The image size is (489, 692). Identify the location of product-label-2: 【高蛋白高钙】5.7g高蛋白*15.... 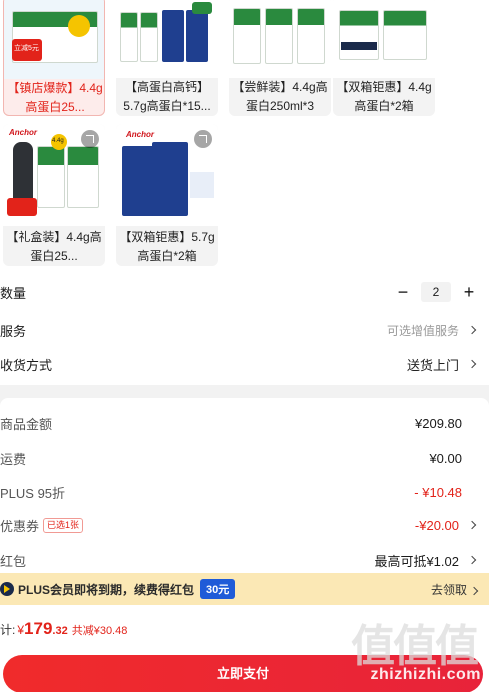
(167, 96).